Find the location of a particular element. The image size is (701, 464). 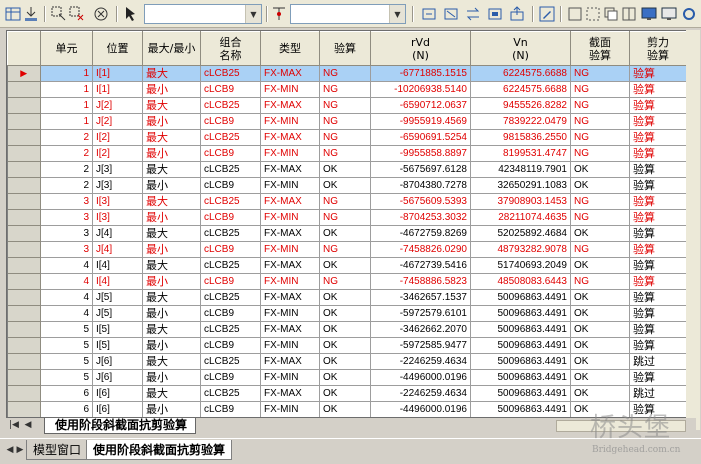

type-header: 类型 is located at coordinates (290, 48).